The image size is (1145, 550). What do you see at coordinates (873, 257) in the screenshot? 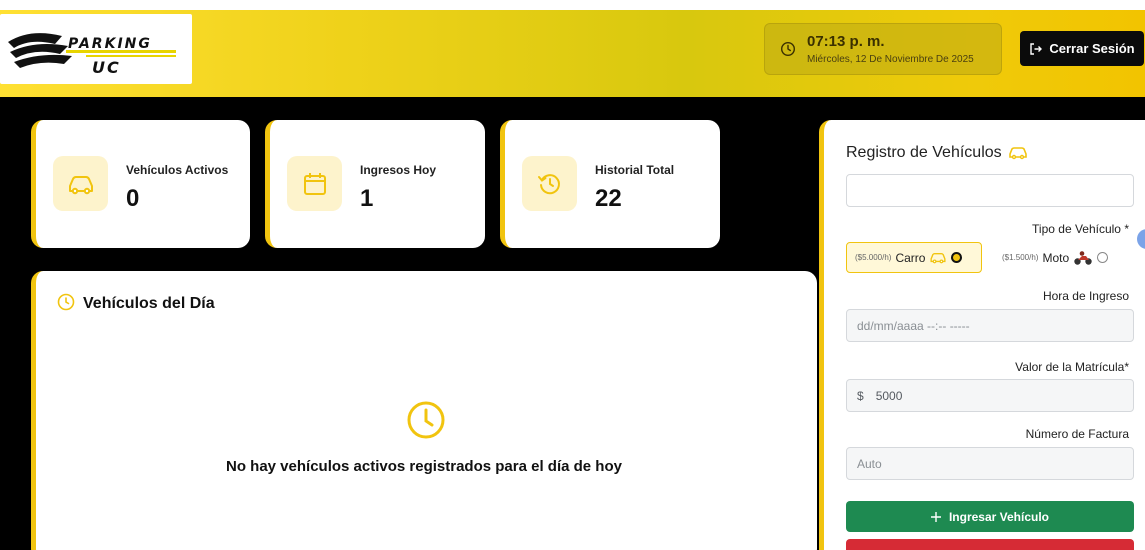
I see `car-price: ($5.000/h)` at bounding box center [873, 257].